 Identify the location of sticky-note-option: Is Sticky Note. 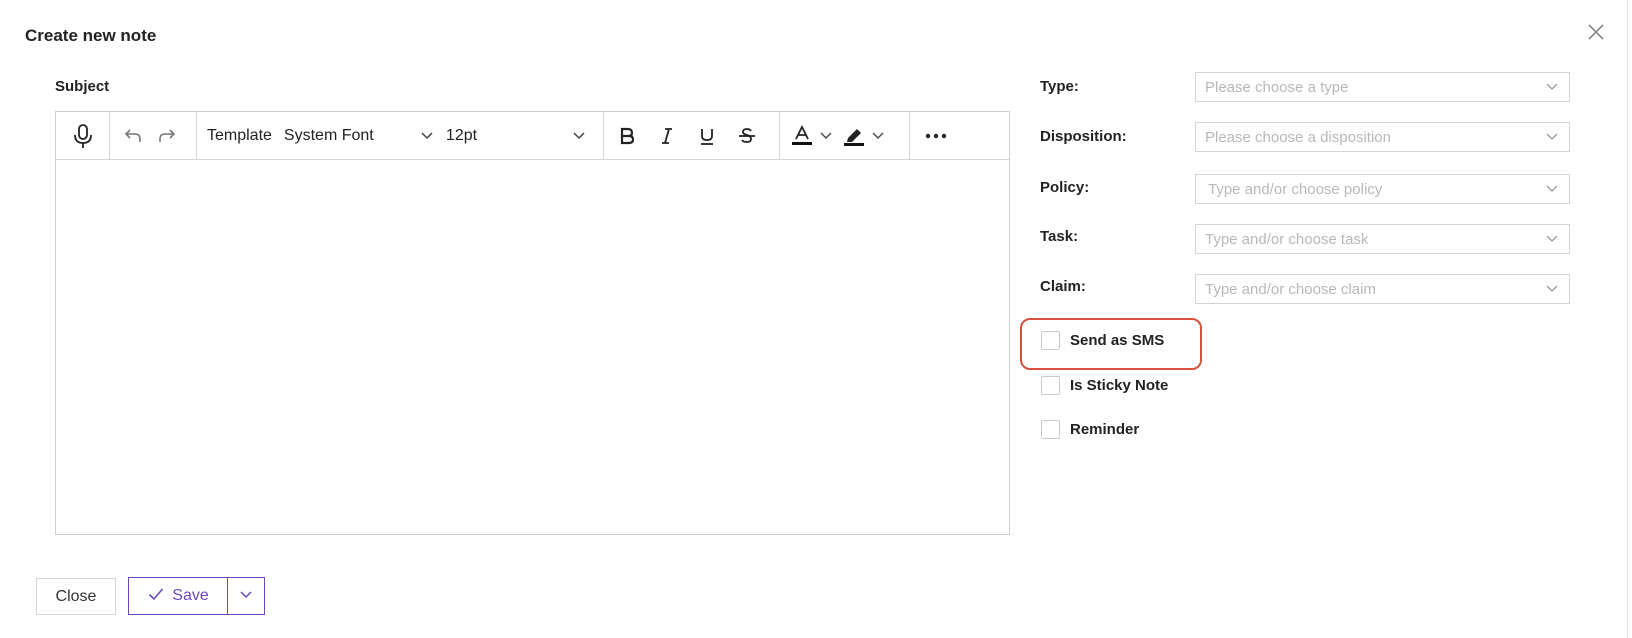
(1104, 385).